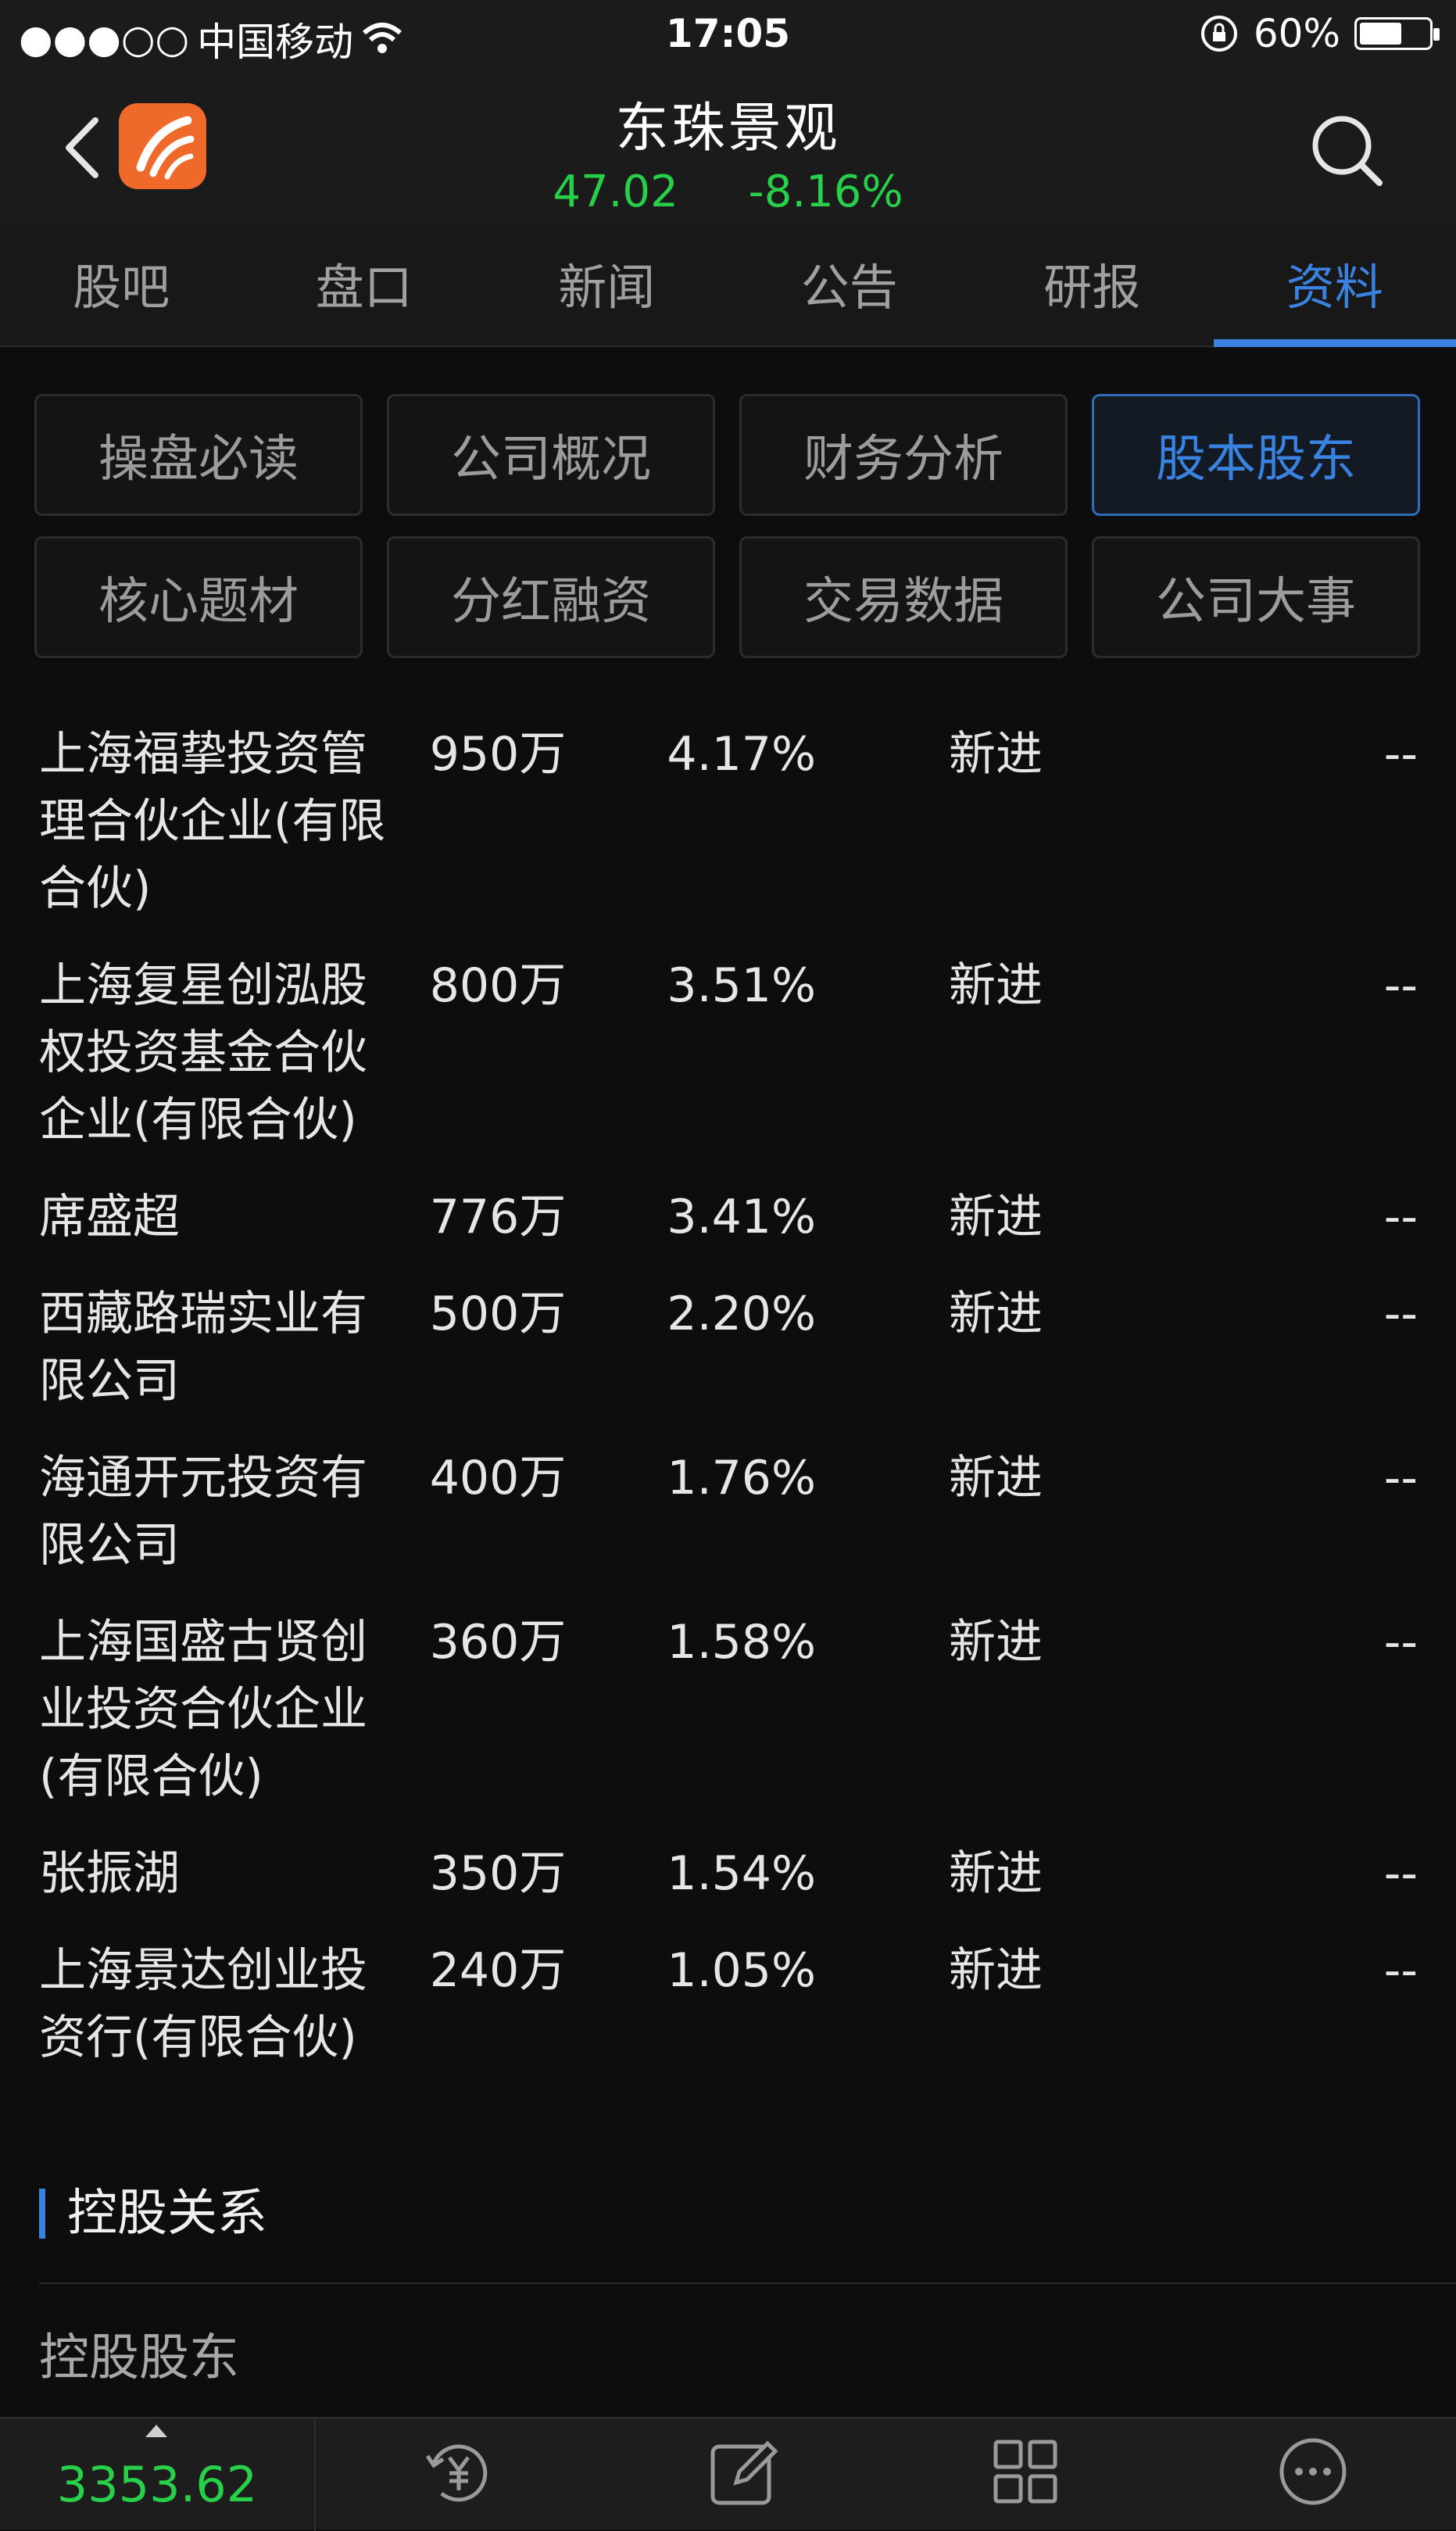 The image size is (1456, 2531). Describe the element at coordinates (551, 597) in the screenshot. I see `subsection-dividends-financing: 分红融资` at that location.